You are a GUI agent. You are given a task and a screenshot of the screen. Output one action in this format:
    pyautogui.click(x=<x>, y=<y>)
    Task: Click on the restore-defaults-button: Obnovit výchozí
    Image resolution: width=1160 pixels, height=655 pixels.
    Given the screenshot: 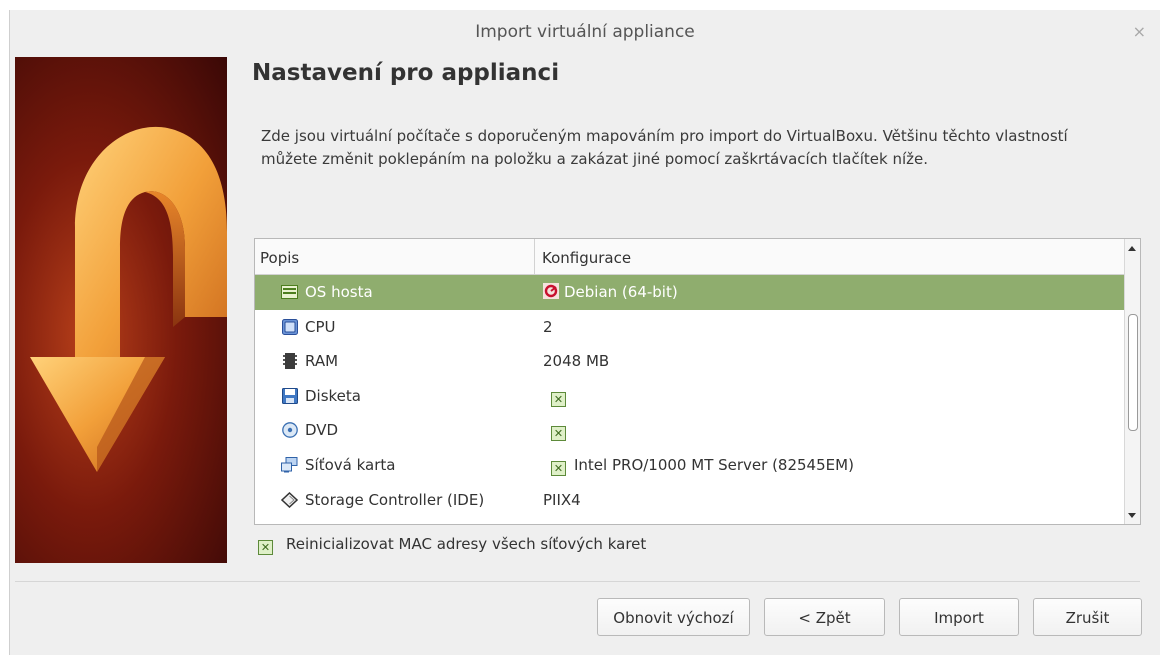 What is the action you would take?
    pyautogui.click(x=673, y=617)
    